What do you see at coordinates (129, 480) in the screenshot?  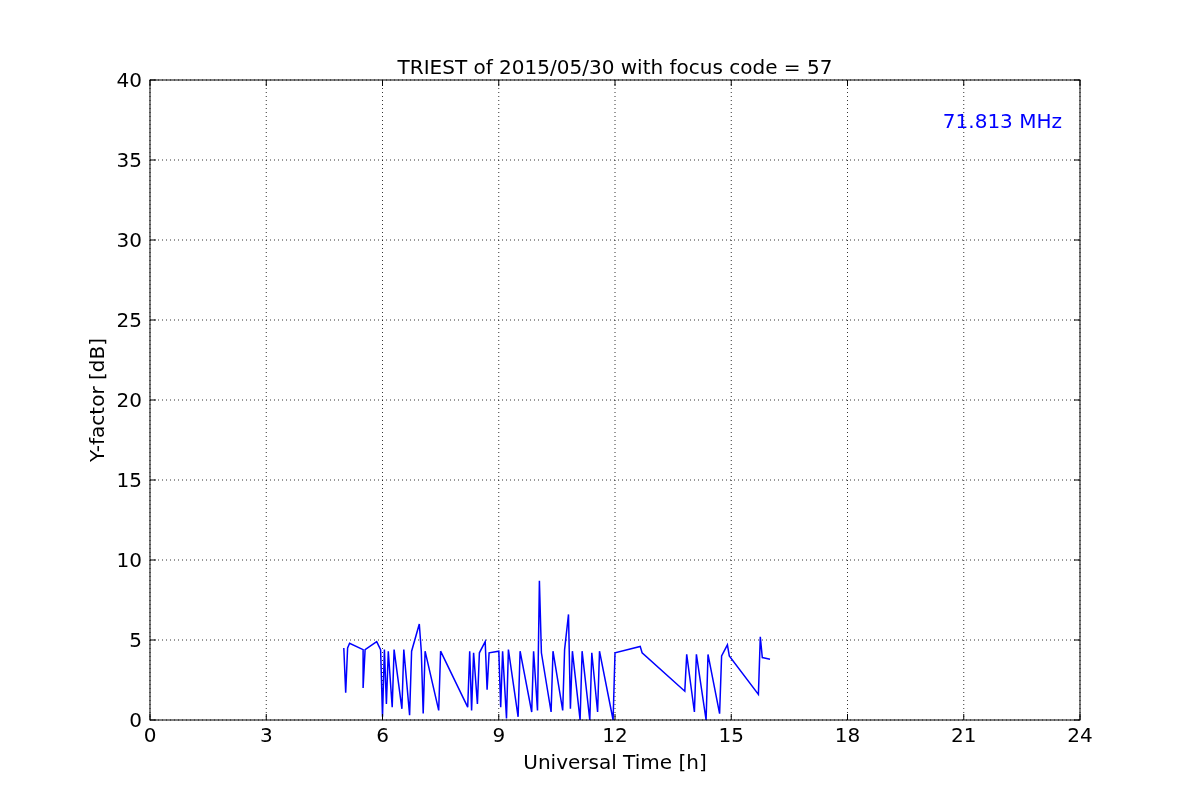 I see `y-tick-label: 15` at bounding box center [129, 480].